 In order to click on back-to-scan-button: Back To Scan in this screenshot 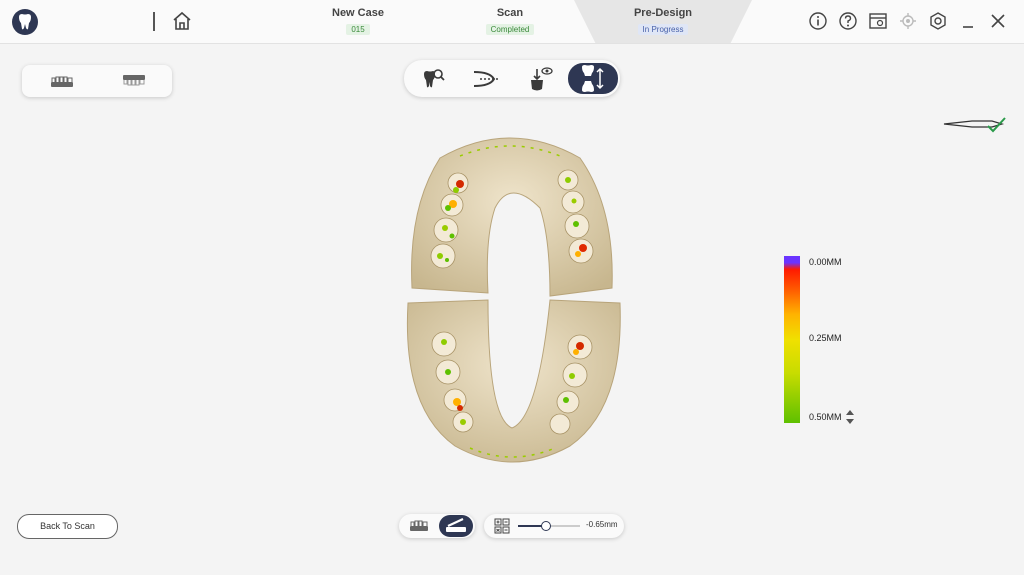, I will do `click(67, 526)`.